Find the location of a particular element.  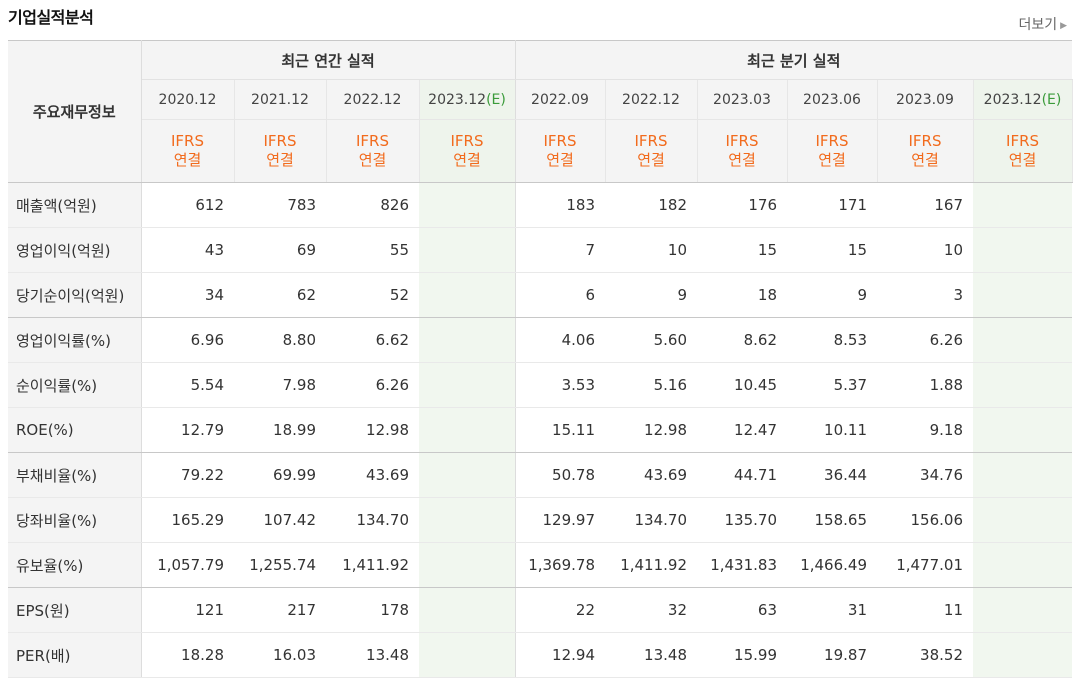

annual-value-cell: 6.96 is located at coordinates (187, 340).